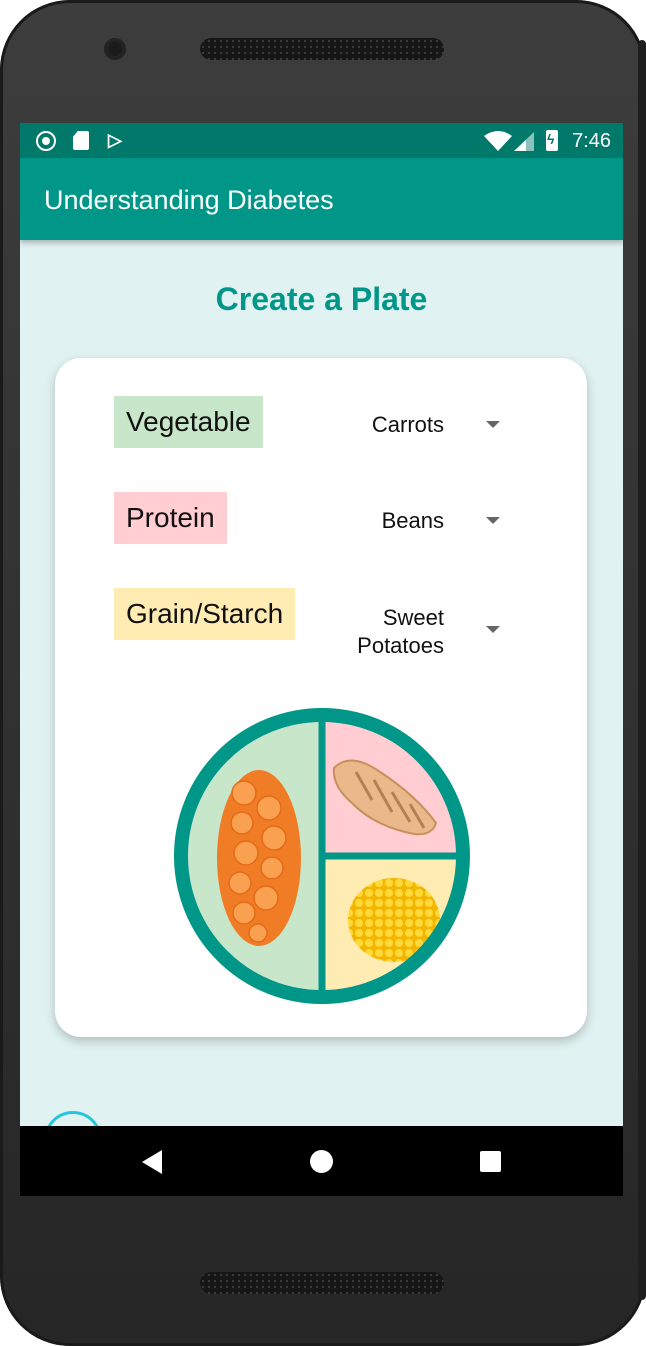  Describe the element at coordinates (321, 140) in the screenshot. I see `status-bar: ▷ 7:46` at that location.